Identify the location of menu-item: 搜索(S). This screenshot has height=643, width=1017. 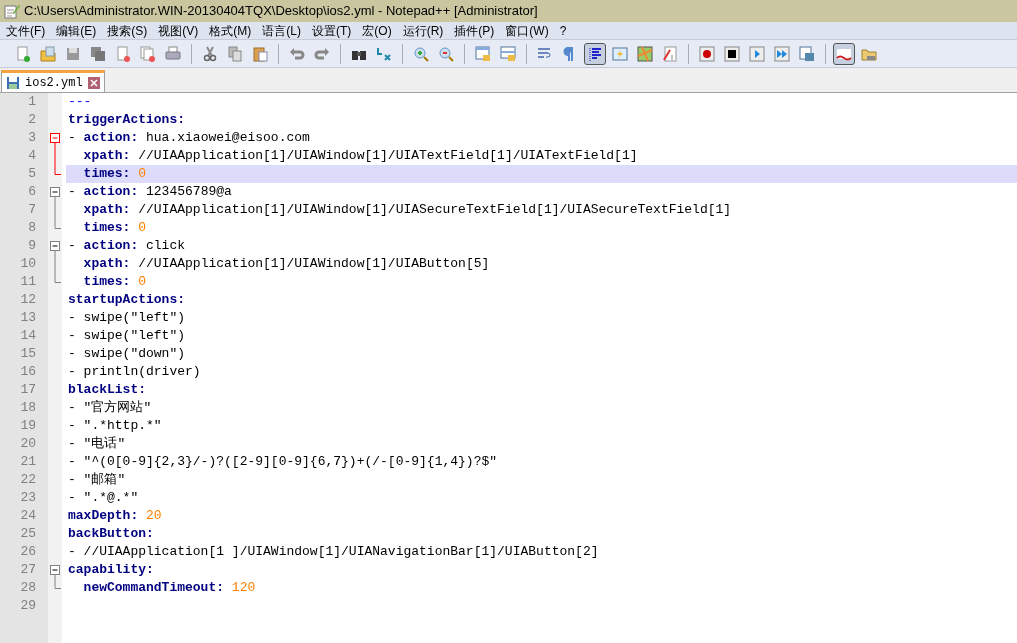
(127, 30).